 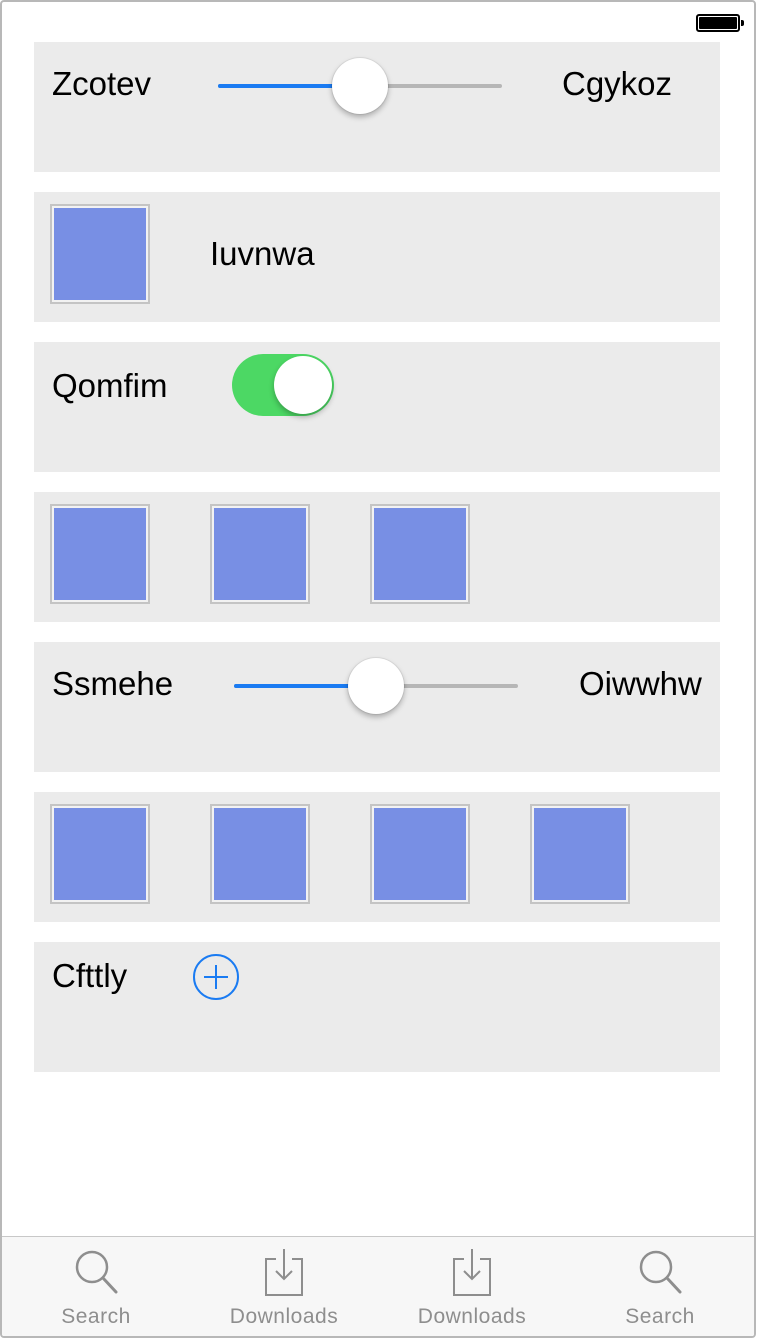 I want to click on slider-min-label: Ssmehe, so click(x=113, y=683).